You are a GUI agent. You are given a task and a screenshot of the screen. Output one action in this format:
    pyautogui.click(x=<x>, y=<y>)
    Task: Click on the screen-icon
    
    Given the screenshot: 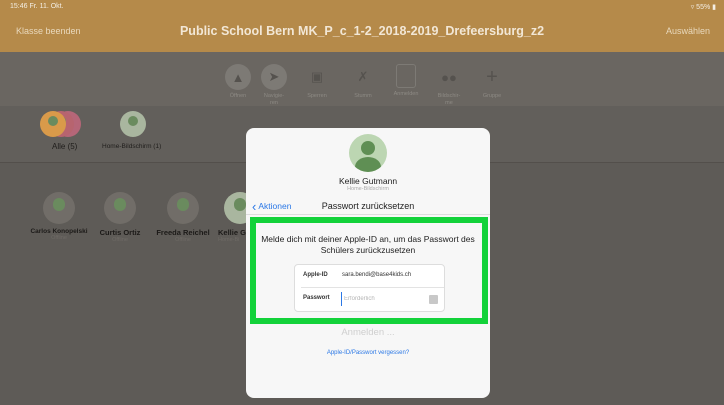 What is the action you would take?
    pyautogui.click(x=406, y=76)
    